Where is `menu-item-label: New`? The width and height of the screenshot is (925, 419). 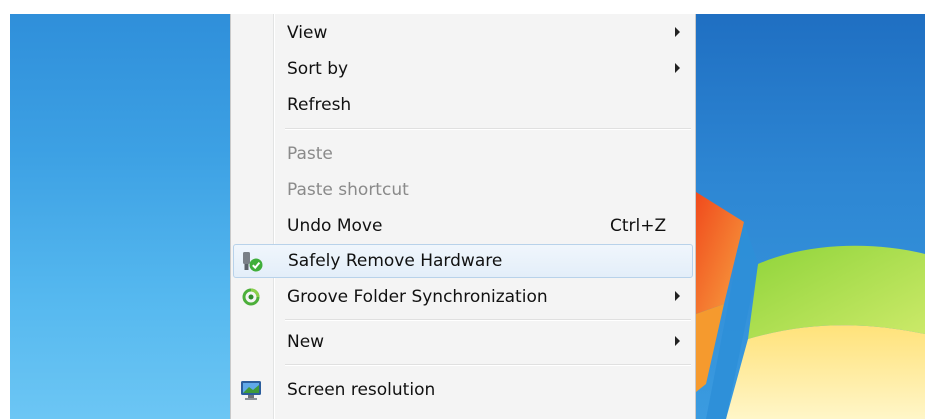 menu-item-label: New is located at coordinates (306, 342).